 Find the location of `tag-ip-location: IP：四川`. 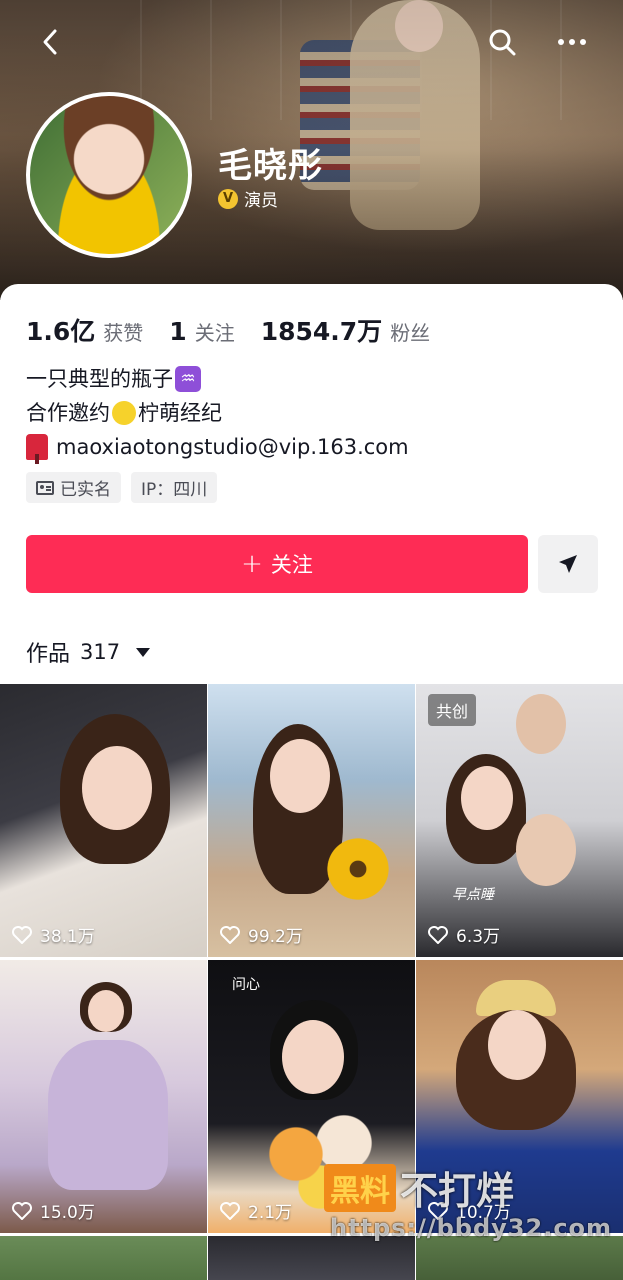

tag-ip-location: IP：四川 is located at coordinates (174, 487).